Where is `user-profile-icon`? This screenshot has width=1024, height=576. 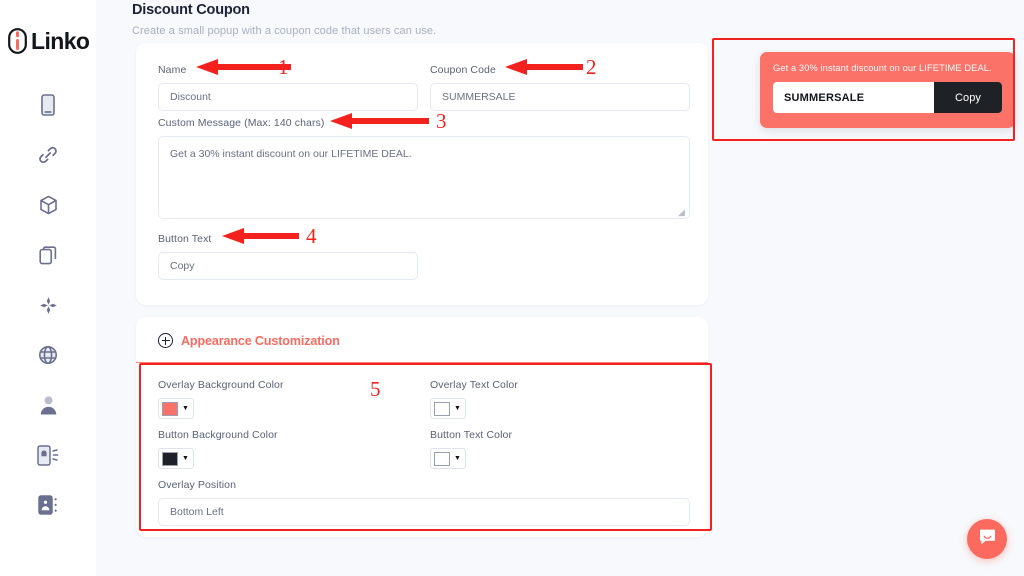
user-profile-icon is located at coordinates (48, 405).